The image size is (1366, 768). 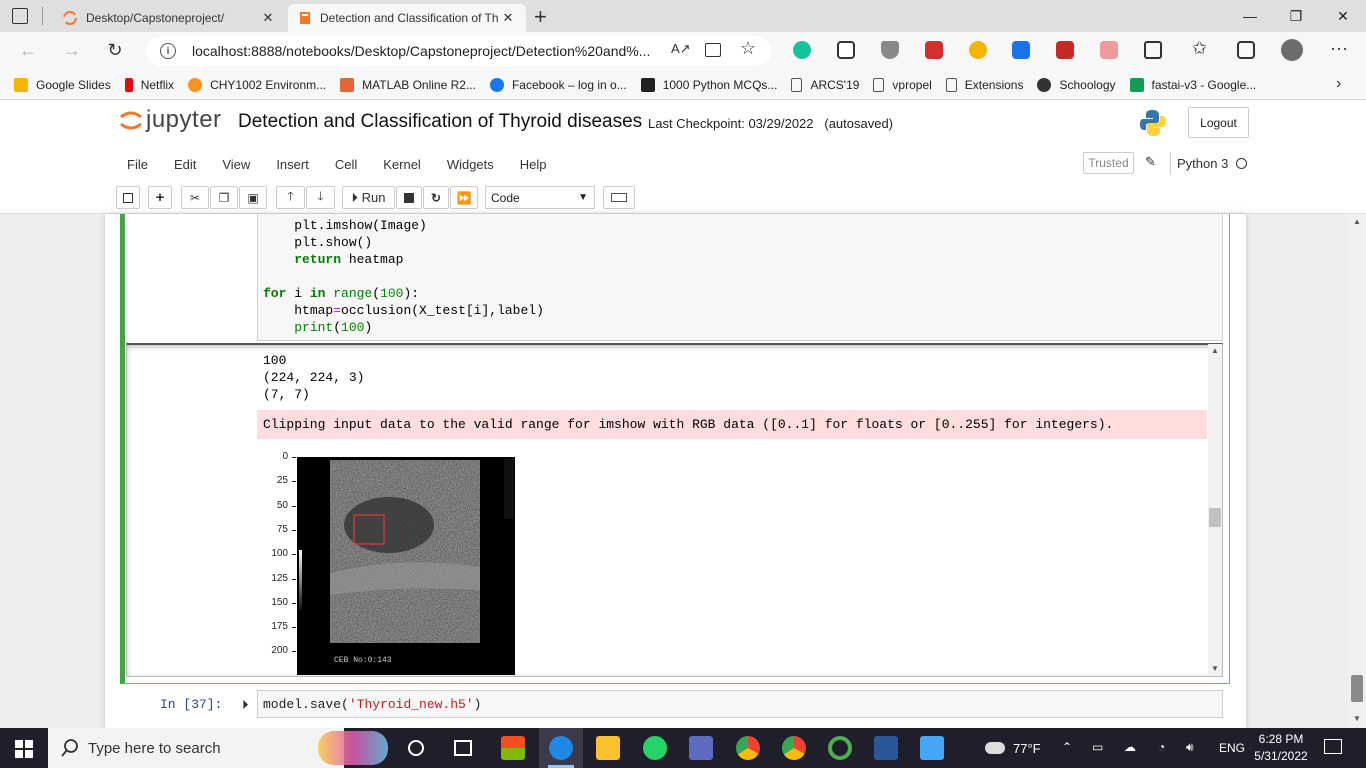 What do you see at coordinates (1357, 471) in the screenshot?
I see `page-scrollbar` at bounding box center [1357, 471].